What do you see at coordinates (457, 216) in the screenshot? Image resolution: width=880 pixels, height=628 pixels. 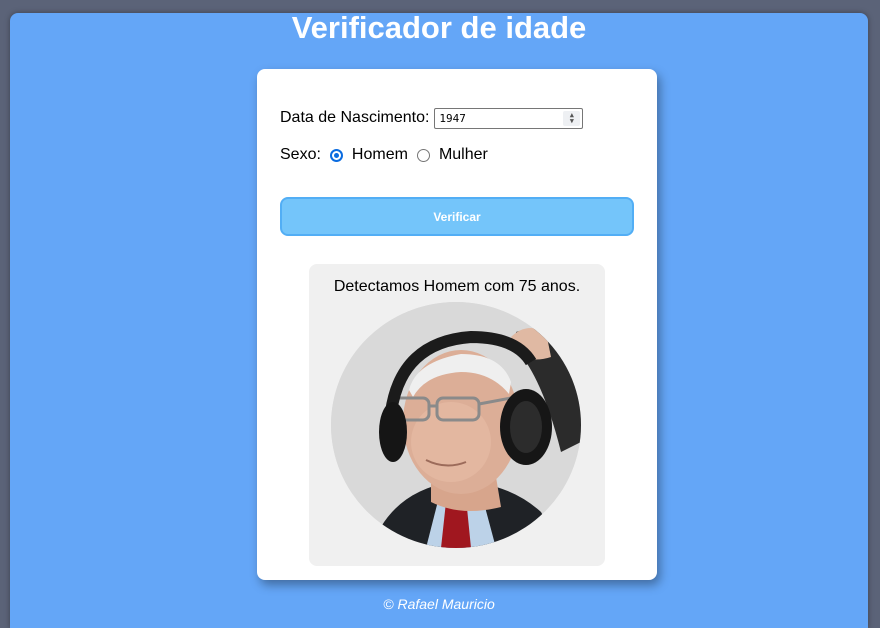 I see `verify-button: Verificar` at bounding box center [457, 216].